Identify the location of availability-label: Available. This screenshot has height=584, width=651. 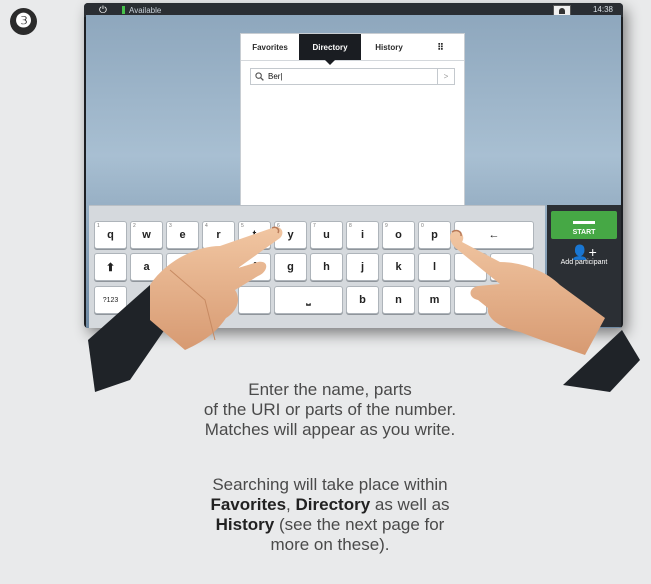
(145, 10).